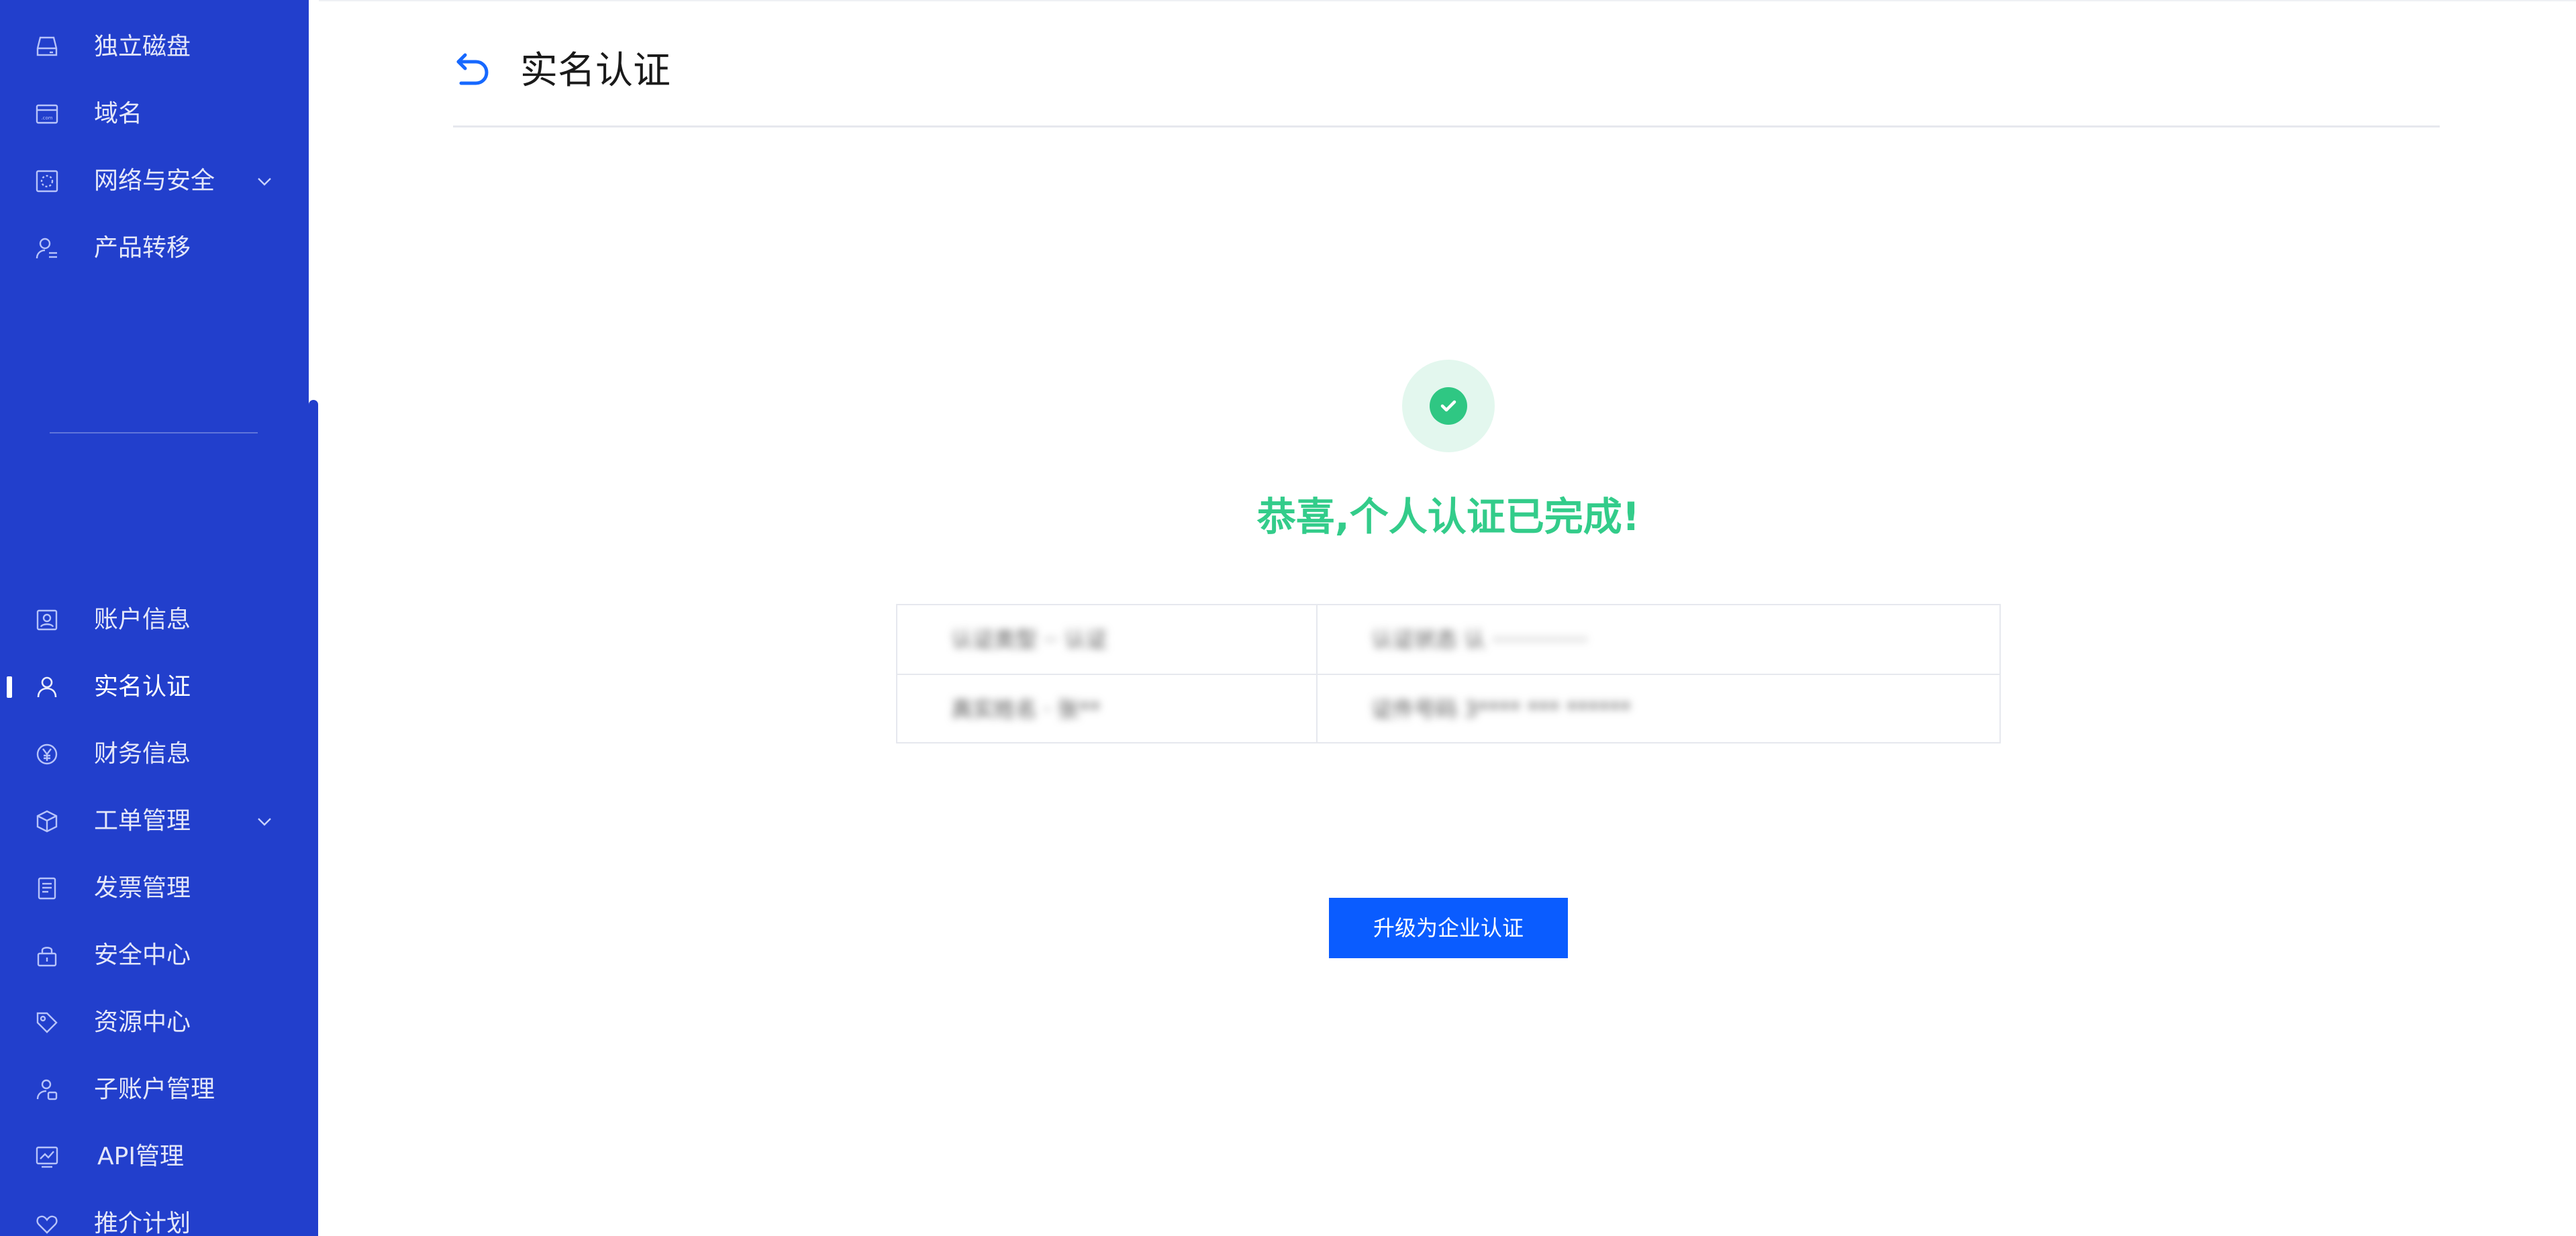  Describe the element at coordinates (1658, 708) in the screenshot. I see `table-cell-value: 证件号码 3**** *** ******` at that location.